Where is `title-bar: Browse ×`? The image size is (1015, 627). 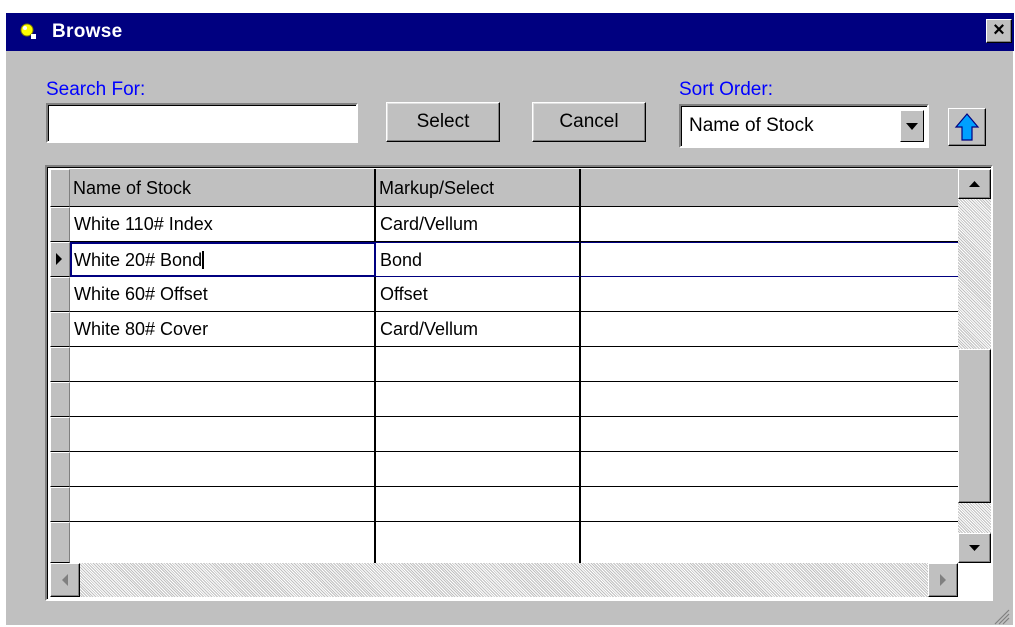
title-bar: Browse × is located at coordinates (510, 32).